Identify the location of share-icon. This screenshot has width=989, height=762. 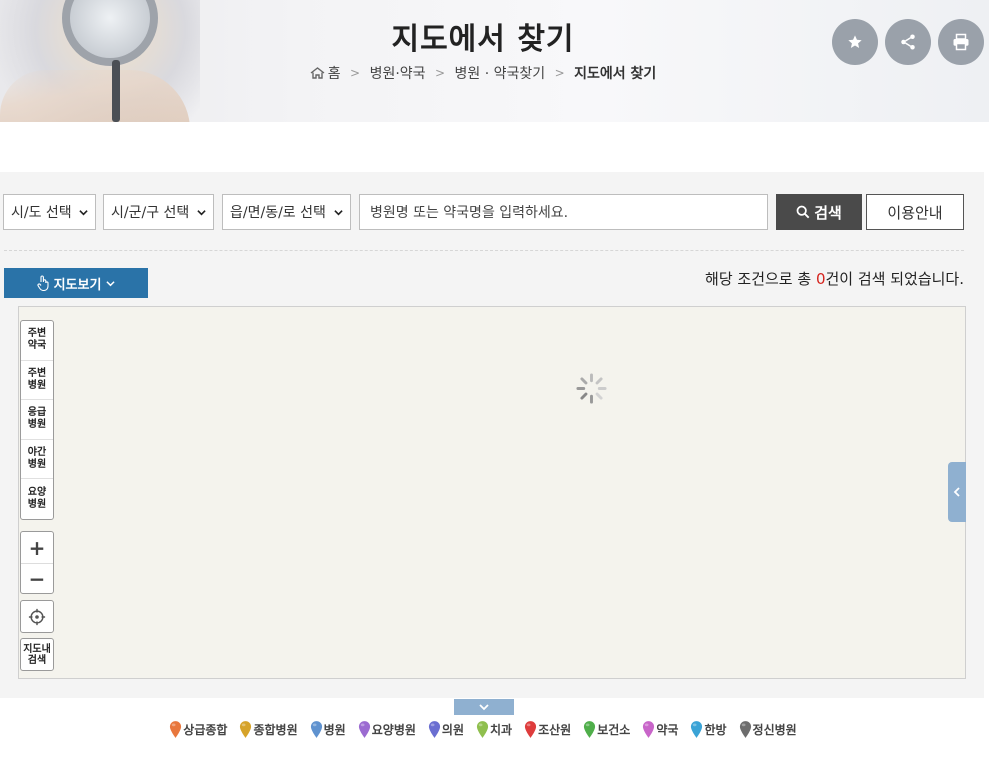
(908, 42).